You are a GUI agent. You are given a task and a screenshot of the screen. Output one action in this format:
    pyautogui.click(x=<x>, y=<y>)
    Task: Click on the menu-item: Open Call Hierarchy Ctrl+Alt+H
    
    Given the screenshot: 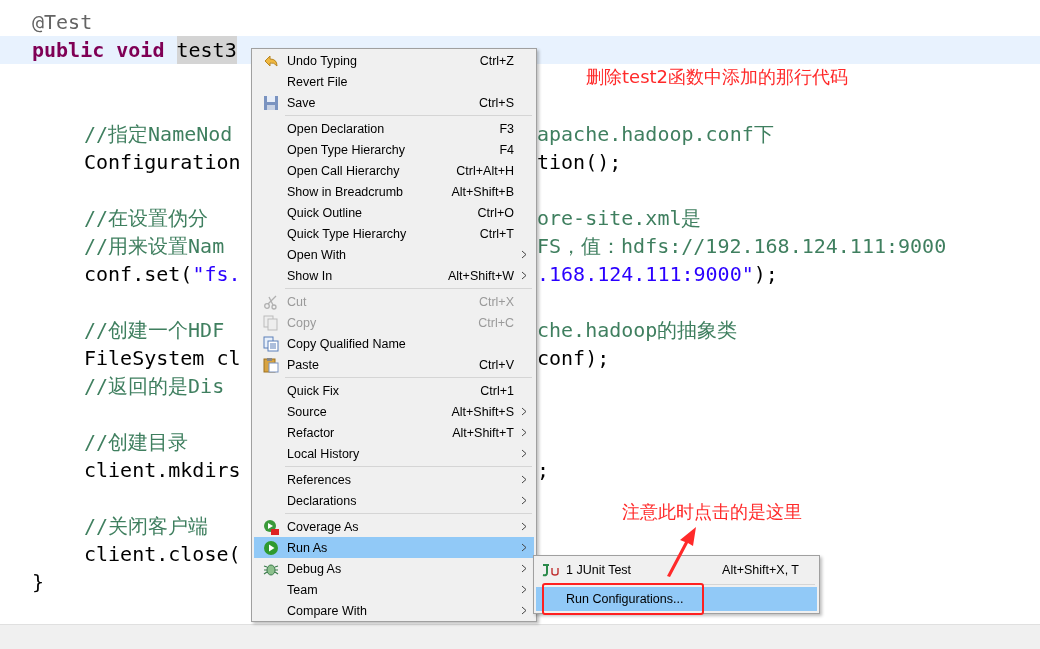 What is the action you would take?
    pyautogui.click(x=394, y=170)
    